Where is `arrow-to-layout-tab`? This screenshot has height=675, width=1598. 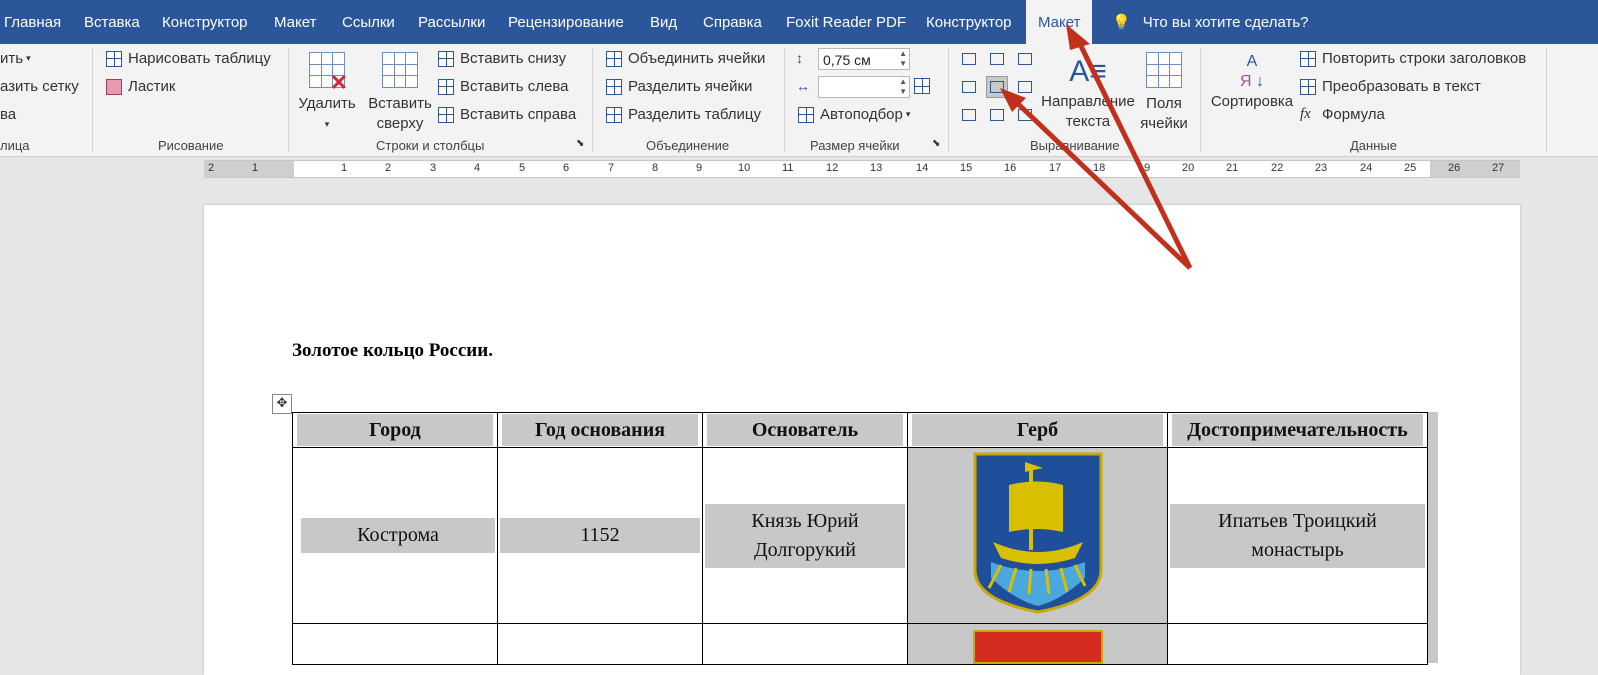 arrow-to-layout-tab is located at coordinates (1134, 154).